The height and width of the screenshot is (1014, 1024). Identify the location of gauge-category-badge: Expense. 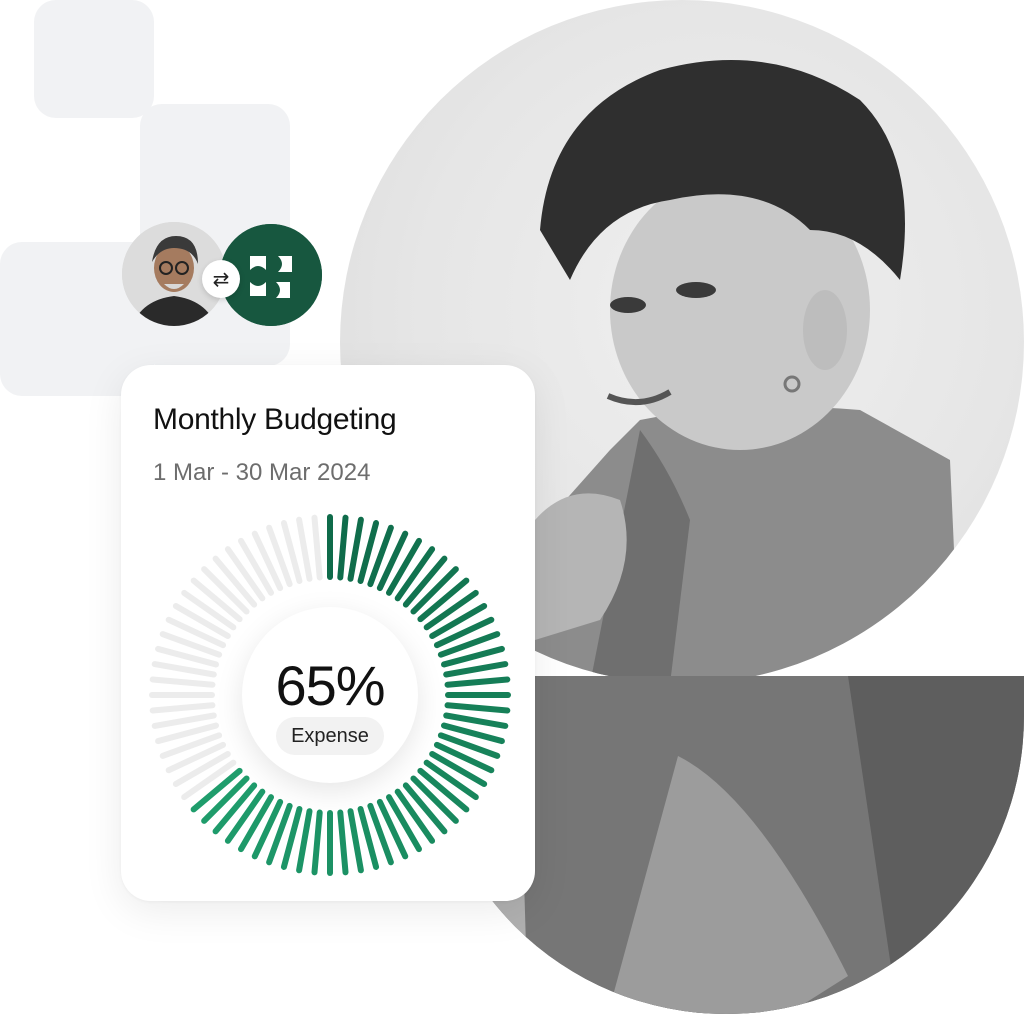
(330, 736).